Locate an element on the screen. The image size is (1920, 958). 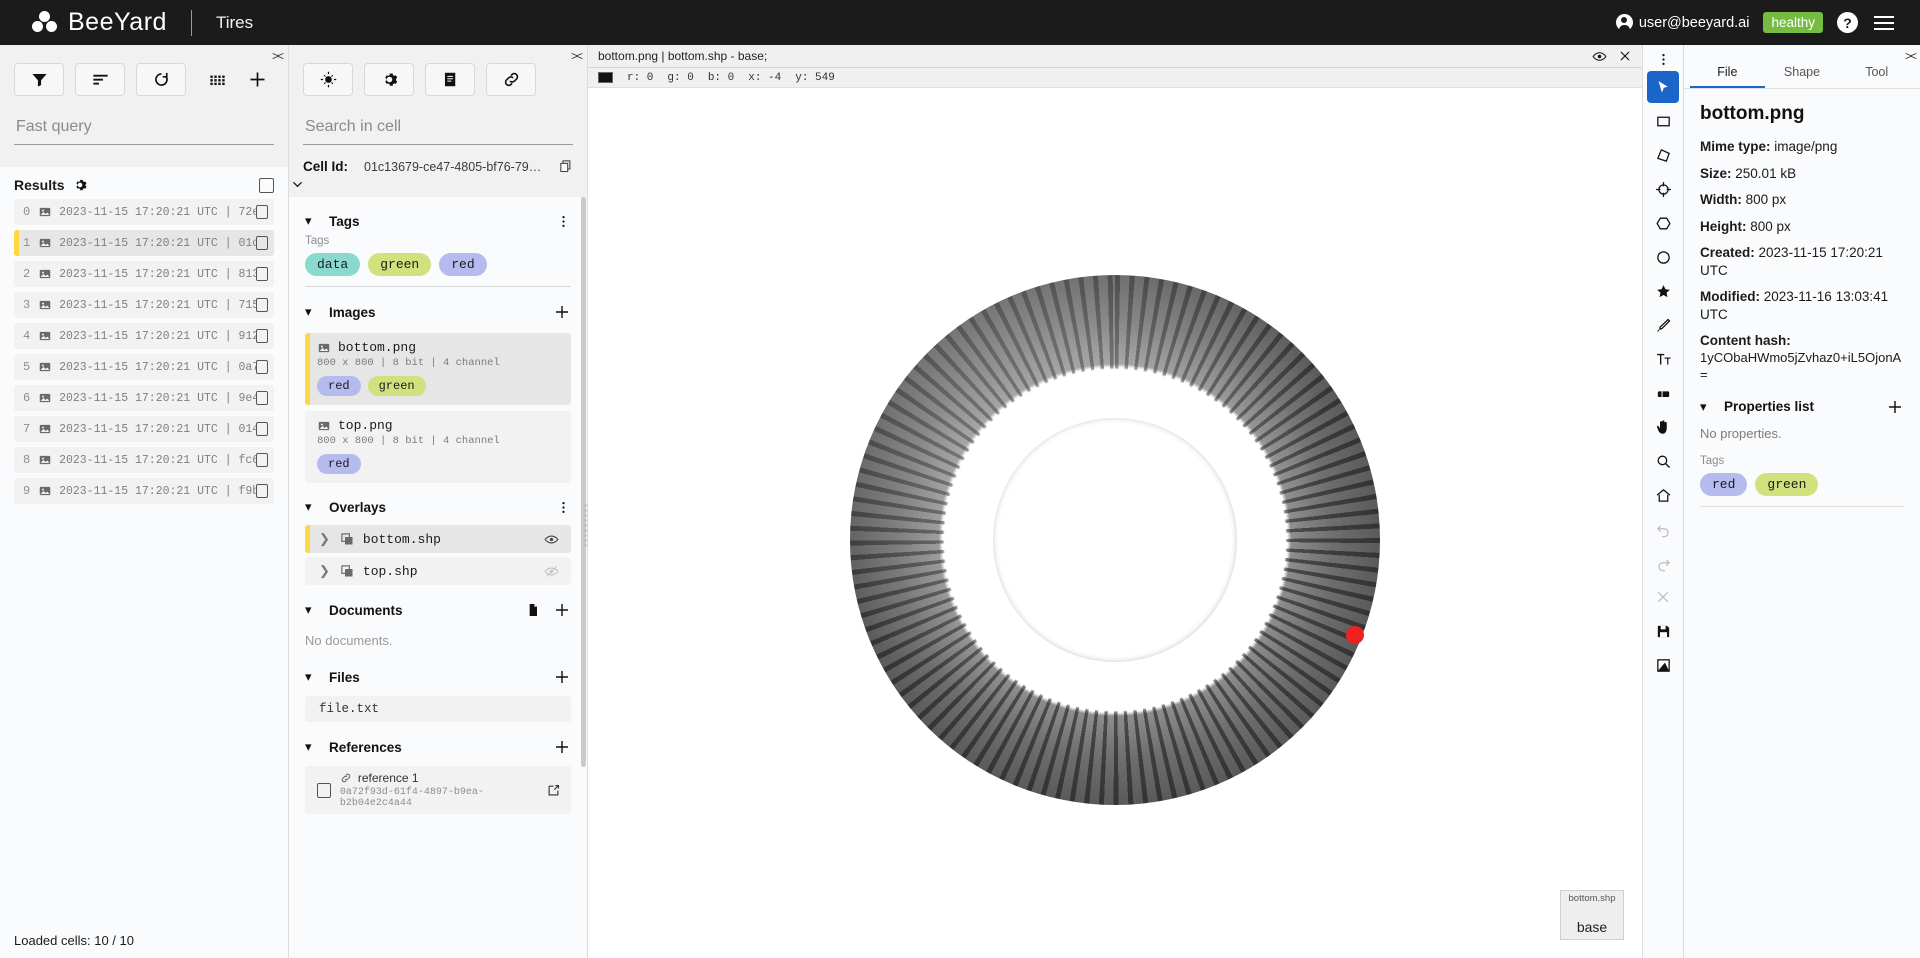
collapse-mid-panel-icon: >< is located at coordinates (577, 56).